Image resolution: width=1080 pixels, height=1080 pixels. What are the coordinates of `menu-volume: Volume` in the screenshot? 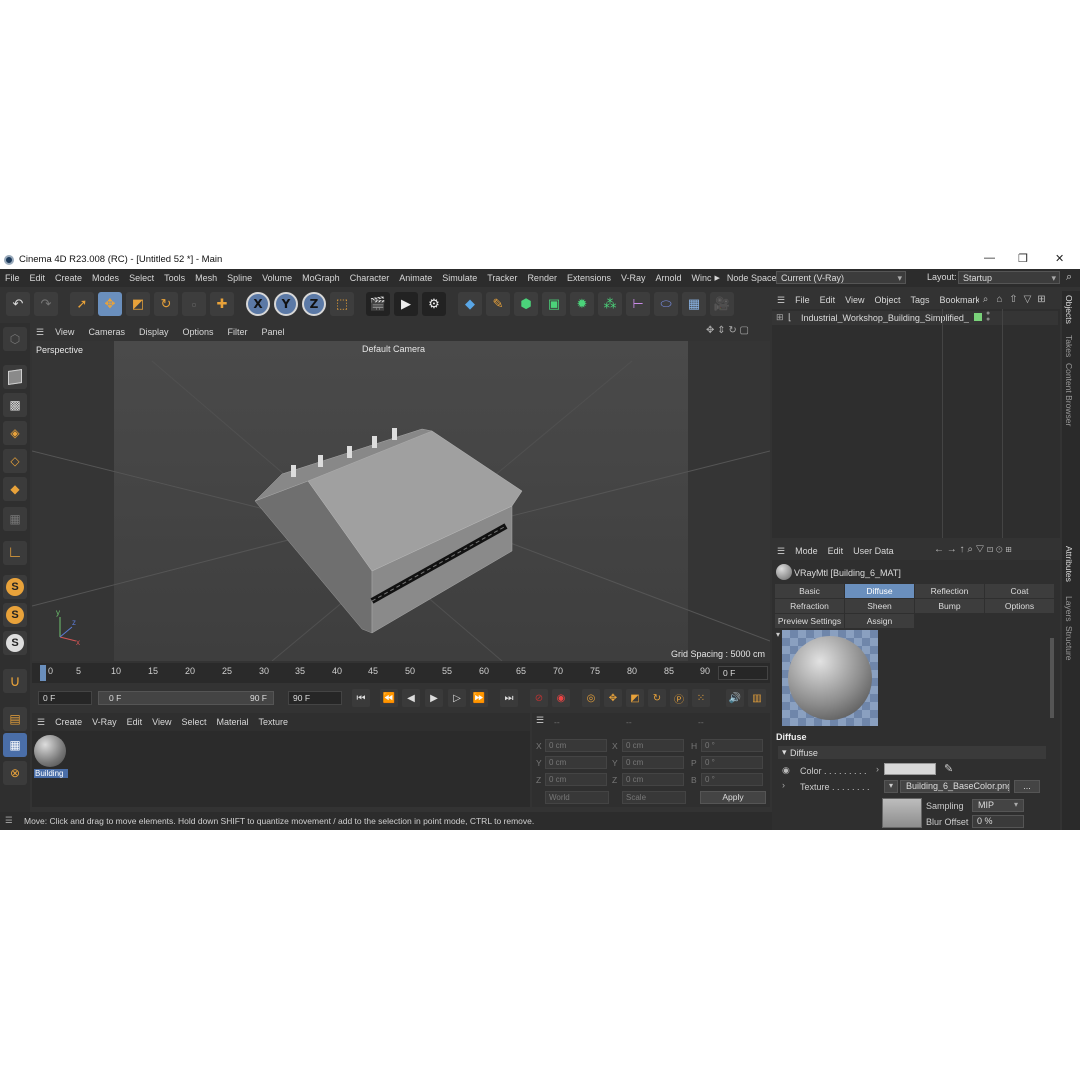 It's located at (277, 278).